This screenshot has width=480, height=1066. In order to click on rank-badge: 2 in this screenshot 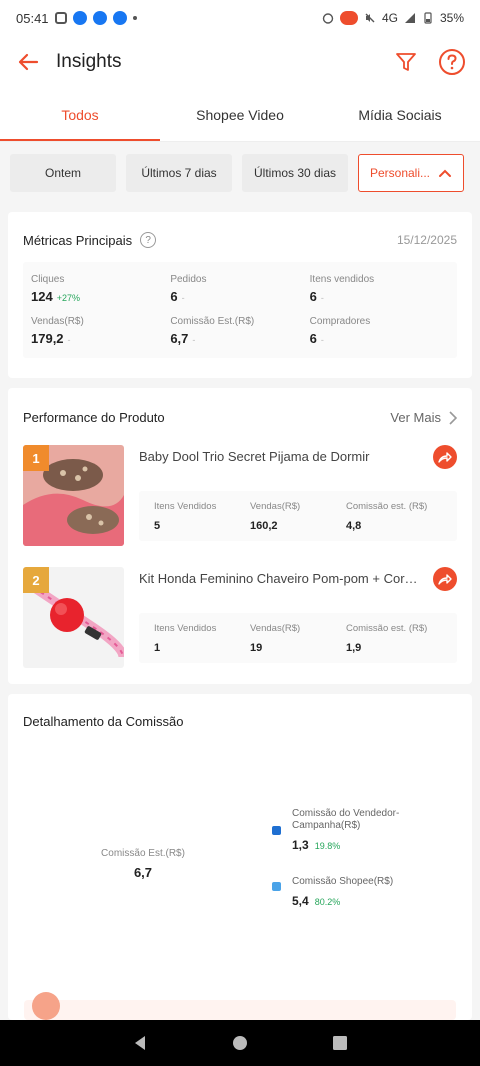, I will do `click(36, 580)`.